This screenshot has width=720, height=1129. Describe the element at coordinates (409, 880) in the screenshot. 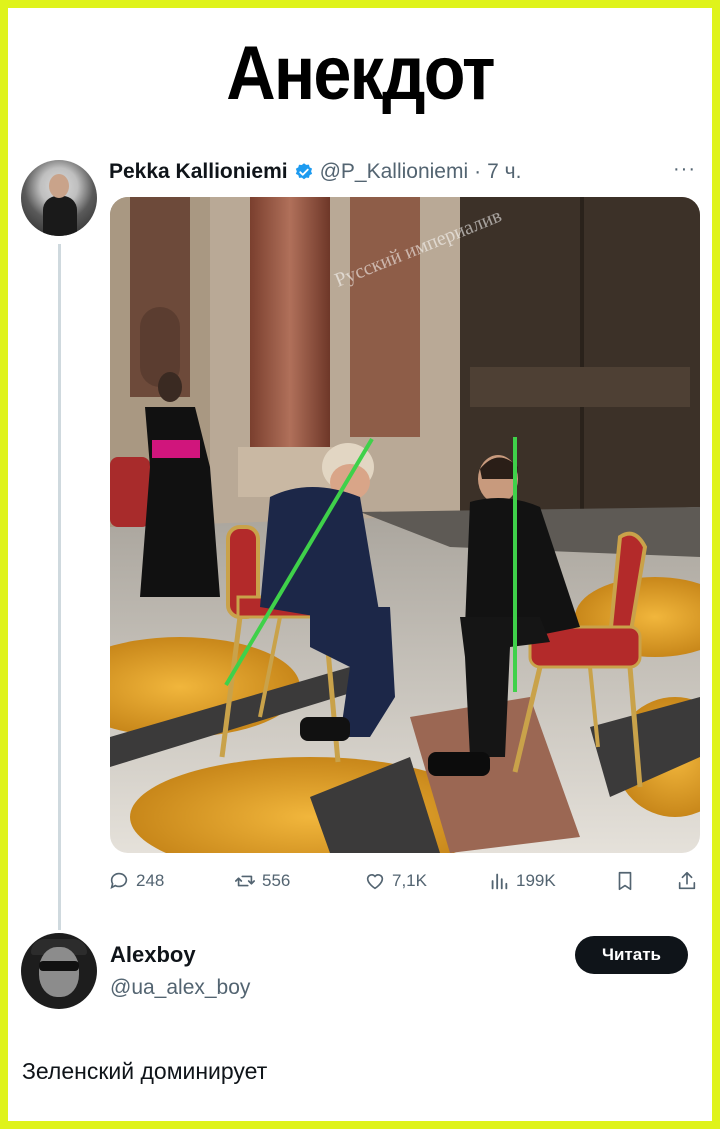

I see `like-count: 7,1K` at that location.